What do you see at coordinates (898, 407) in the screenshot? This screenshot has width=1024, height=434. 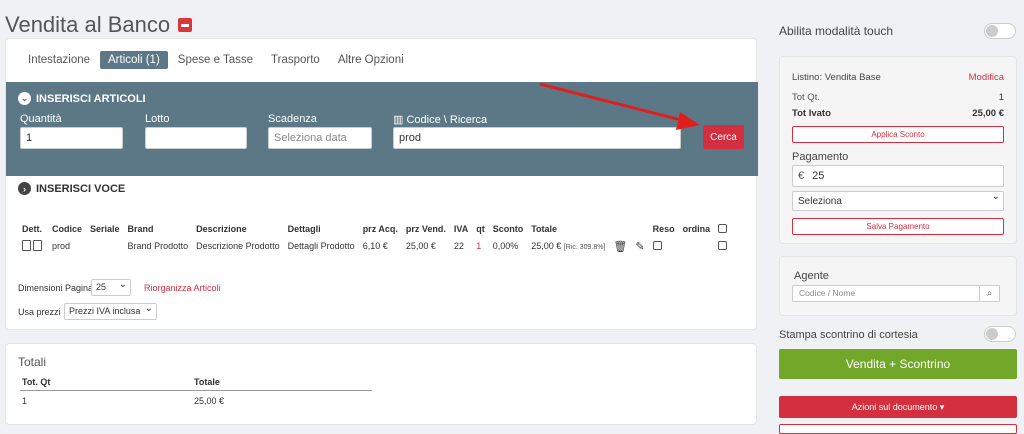 I see `azioni-documento-button: Azioni sul documento ▾` at bounding box center [898, 407].